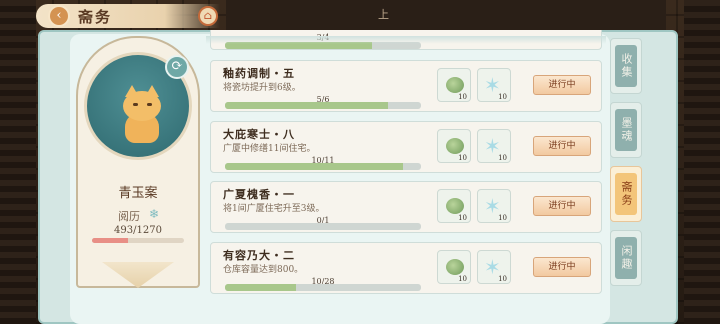 The height and width of the screenshot is (324, 720). I want to click on home-button: ⌂, so click(208, 16).